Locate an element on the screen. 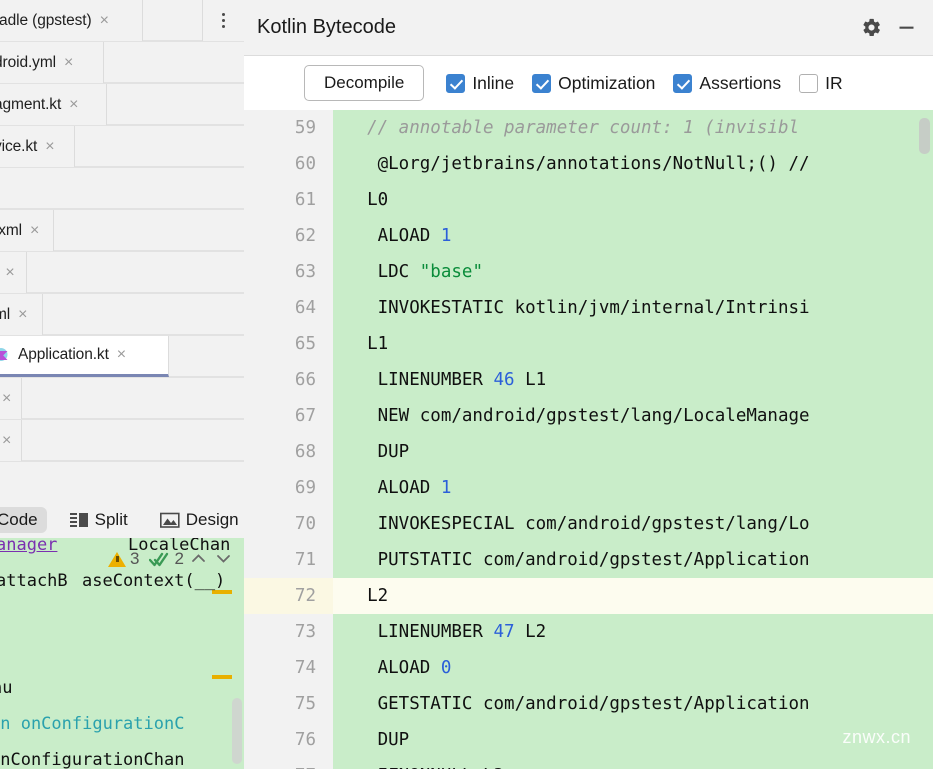 The width and height of the screenshot is (933, 769). editor-tab: vice.kt × is located at coordinates (37, 146).